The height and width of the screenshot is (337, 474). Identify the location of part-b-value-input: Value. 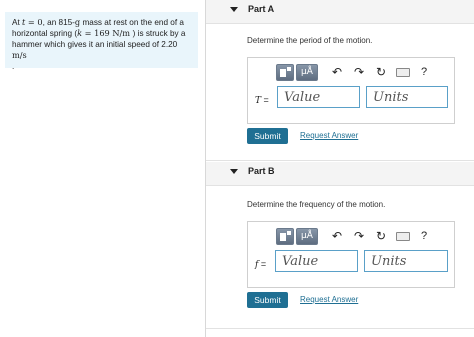
(316, 261).